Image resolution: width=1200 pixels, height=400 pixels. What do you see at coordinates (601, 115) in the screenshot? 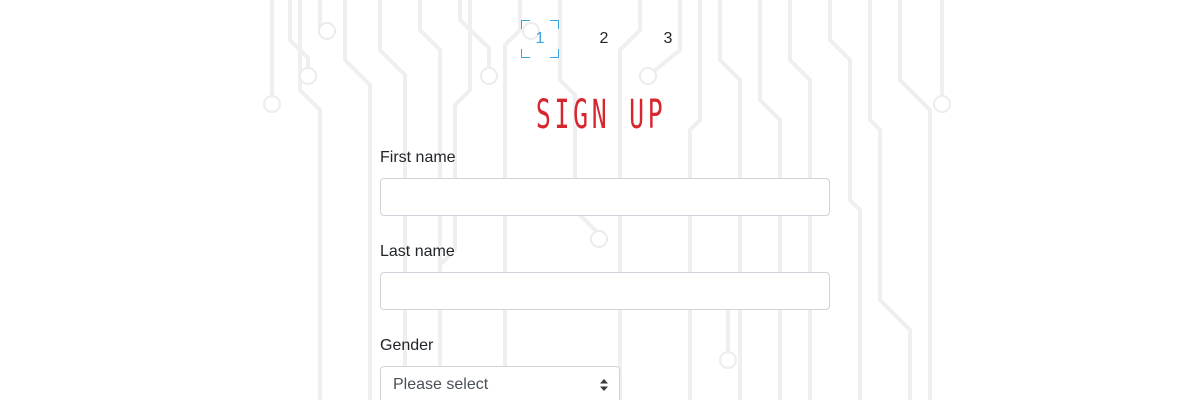
I see `page-title: SIGN UP` at bounding box center [601, 115].